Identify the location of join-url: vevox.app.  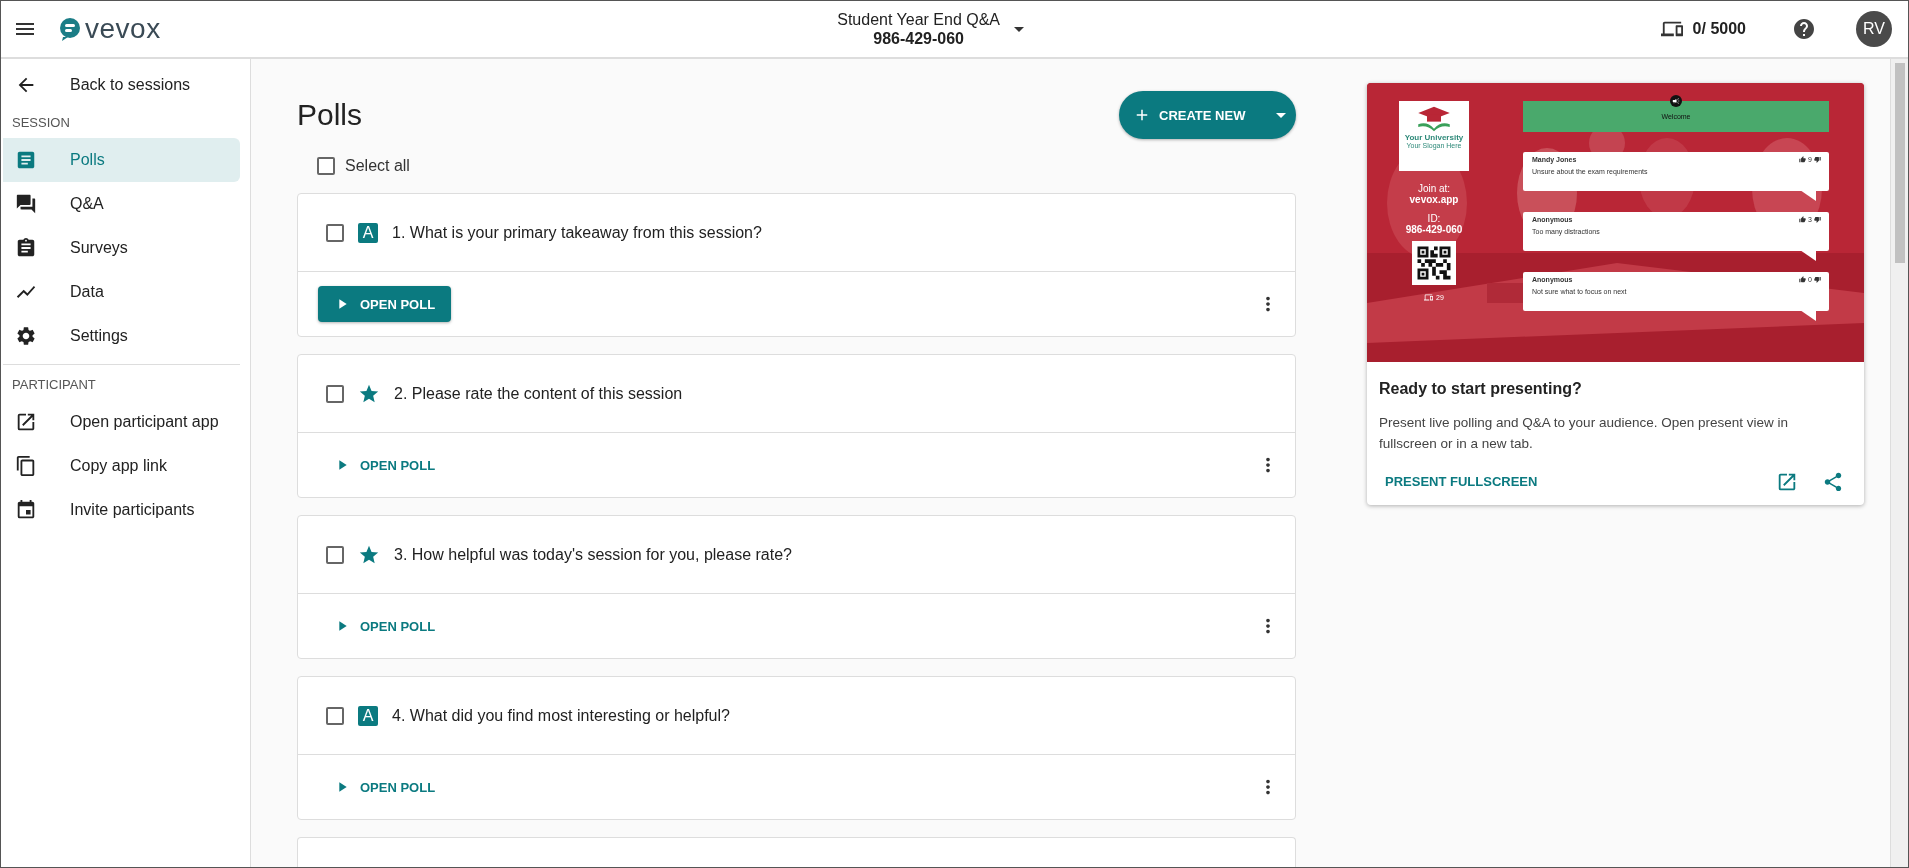
(1434, 199).